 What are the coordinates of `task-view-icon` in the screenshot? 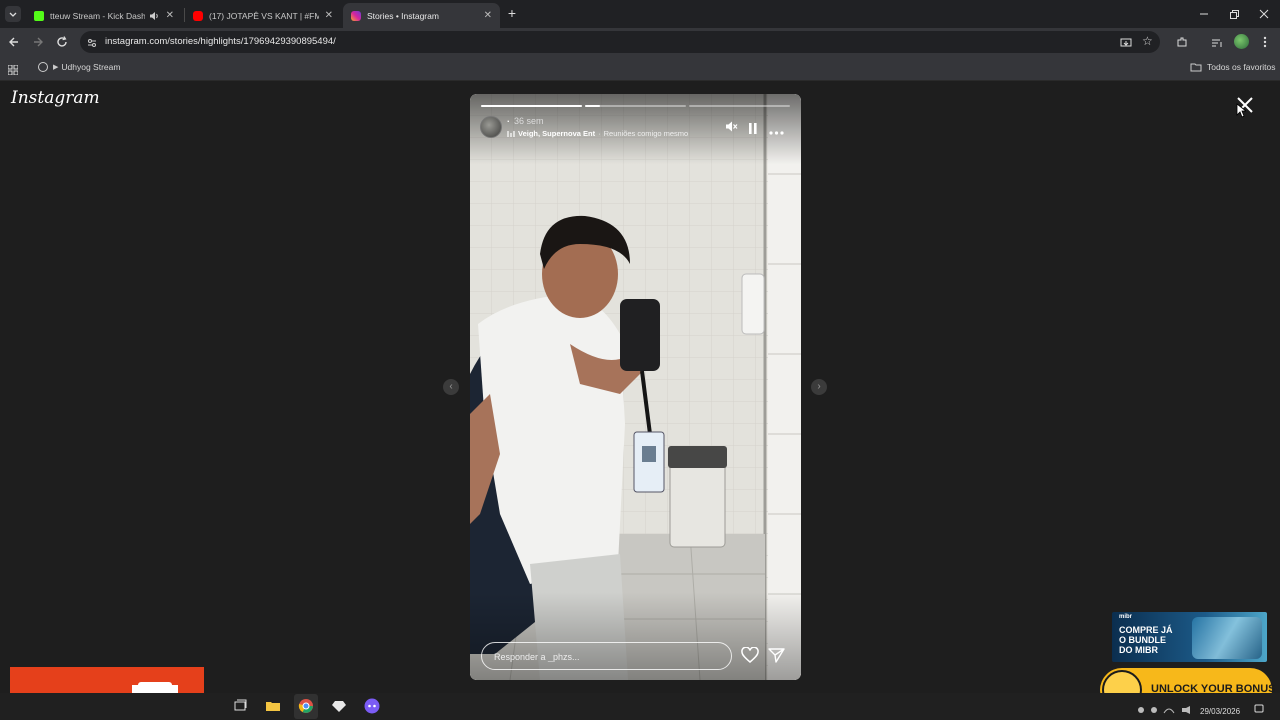 It's located at (240, 706).